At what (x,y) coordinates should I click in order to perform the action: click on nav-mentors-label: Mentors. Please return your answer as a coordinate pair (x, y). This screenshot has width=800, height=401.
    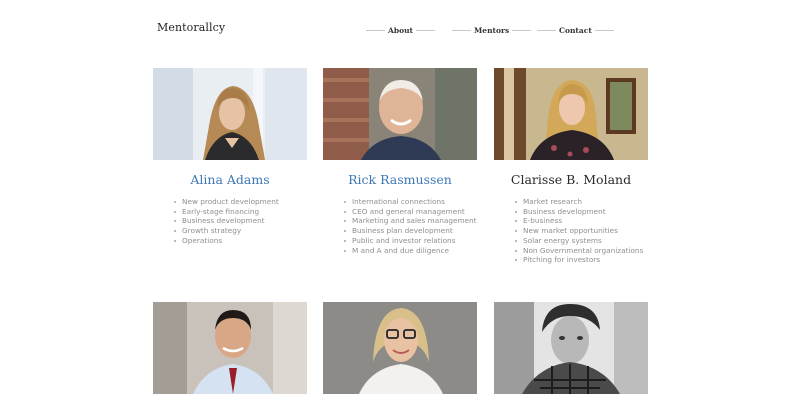
    Looking at the image, I should click on (492, 30).